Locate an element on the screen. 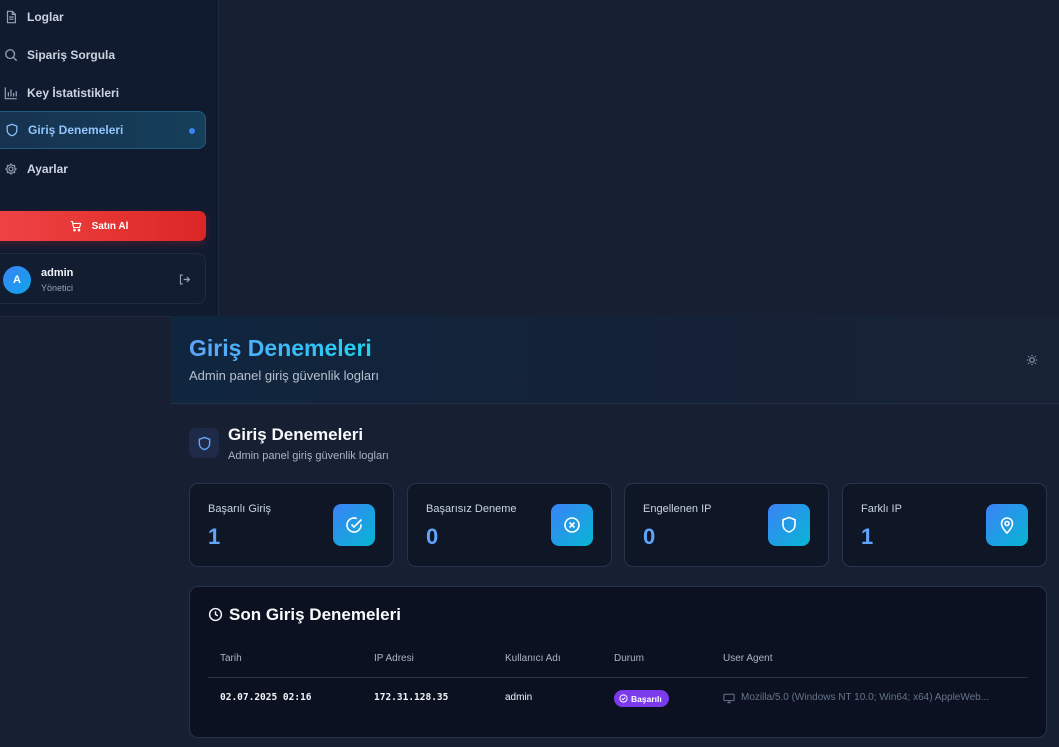 The image size is (1059, 747). sun-icon is located at coordinates (1032, 360).